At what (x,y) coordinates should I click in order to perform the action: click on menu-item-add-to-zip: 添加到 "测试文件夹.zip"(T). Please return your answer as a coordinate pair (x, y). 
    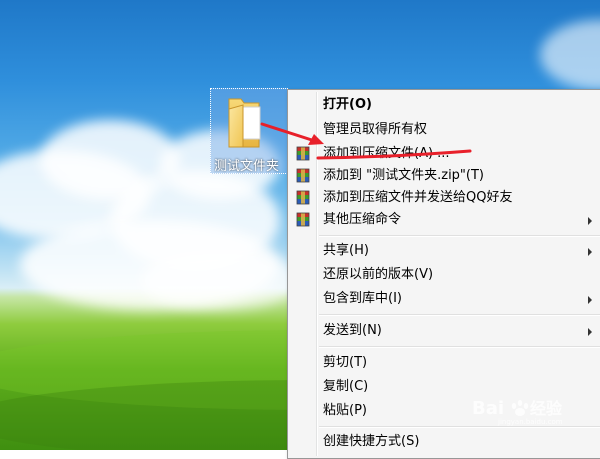
    Looking at the image, I should click on (445, 176).